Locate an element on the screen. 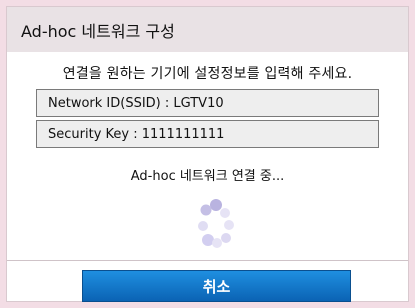  cancel-button: 취소 is located at coordinates (216, 286).